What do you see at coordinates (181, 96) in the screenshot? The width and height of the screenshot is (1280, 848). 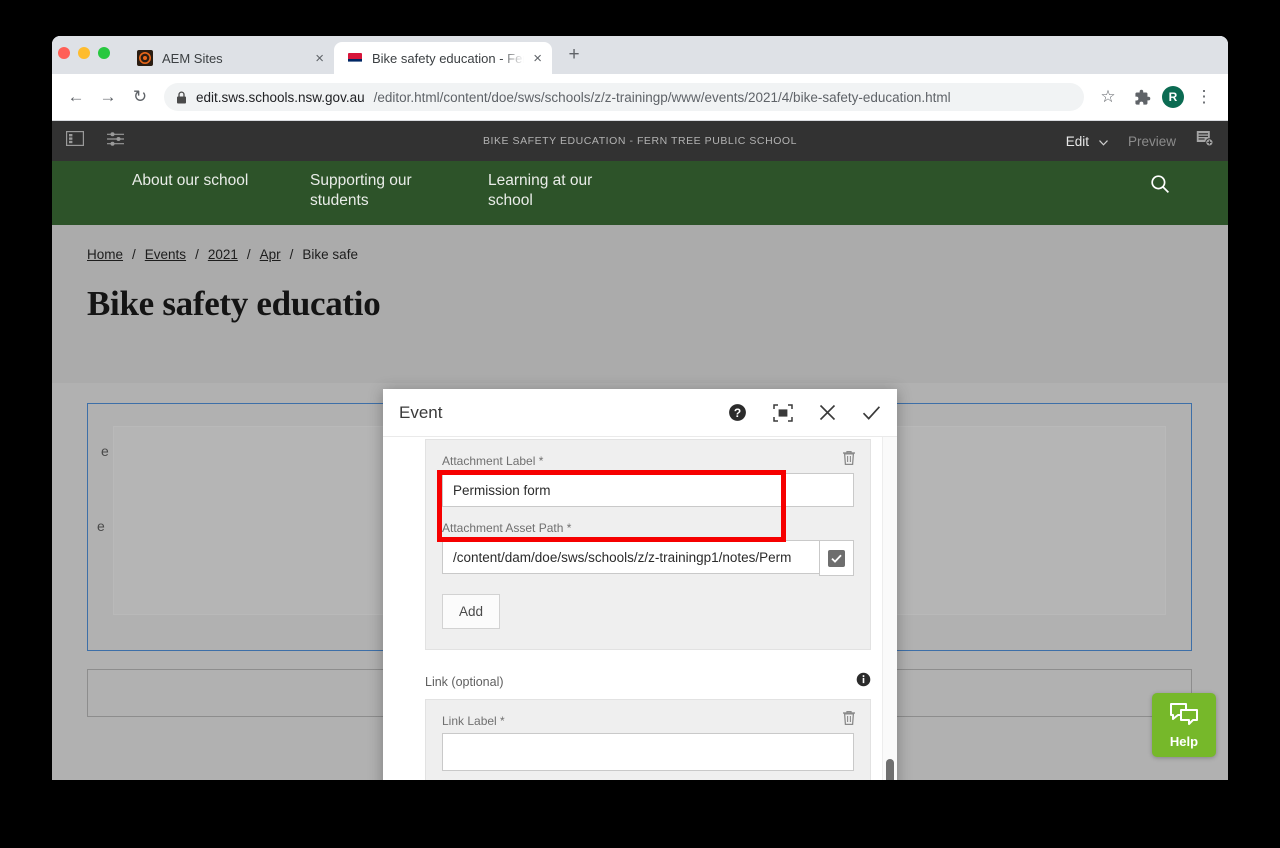 I see `padlock-icon` at bounding box center [181, 96].